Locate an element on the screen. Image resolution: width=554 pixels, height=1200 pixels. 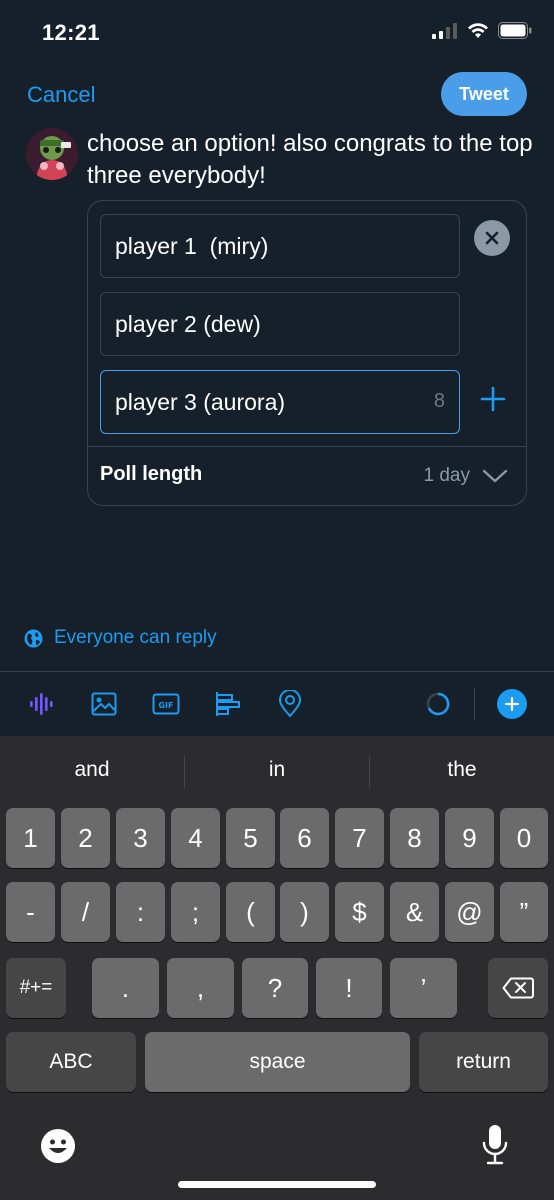
poll-length-value: 1 day is located at coordinates (447, 476).